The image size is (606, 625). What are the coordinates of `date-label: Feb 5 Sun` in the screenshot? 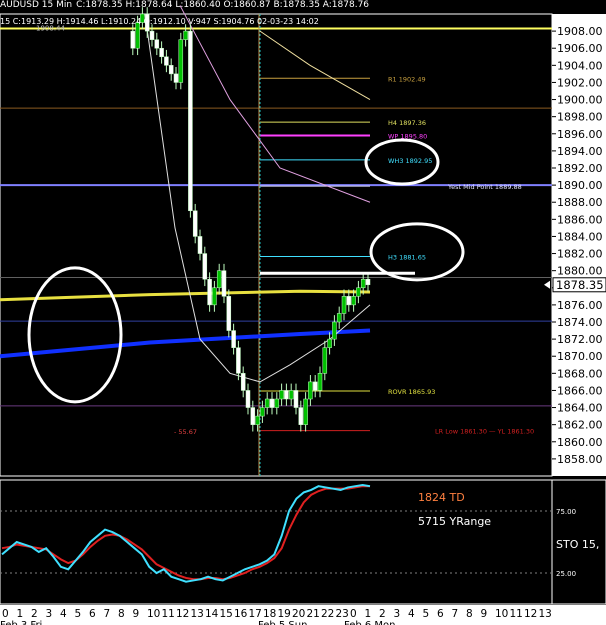 It's located at (282, 622).